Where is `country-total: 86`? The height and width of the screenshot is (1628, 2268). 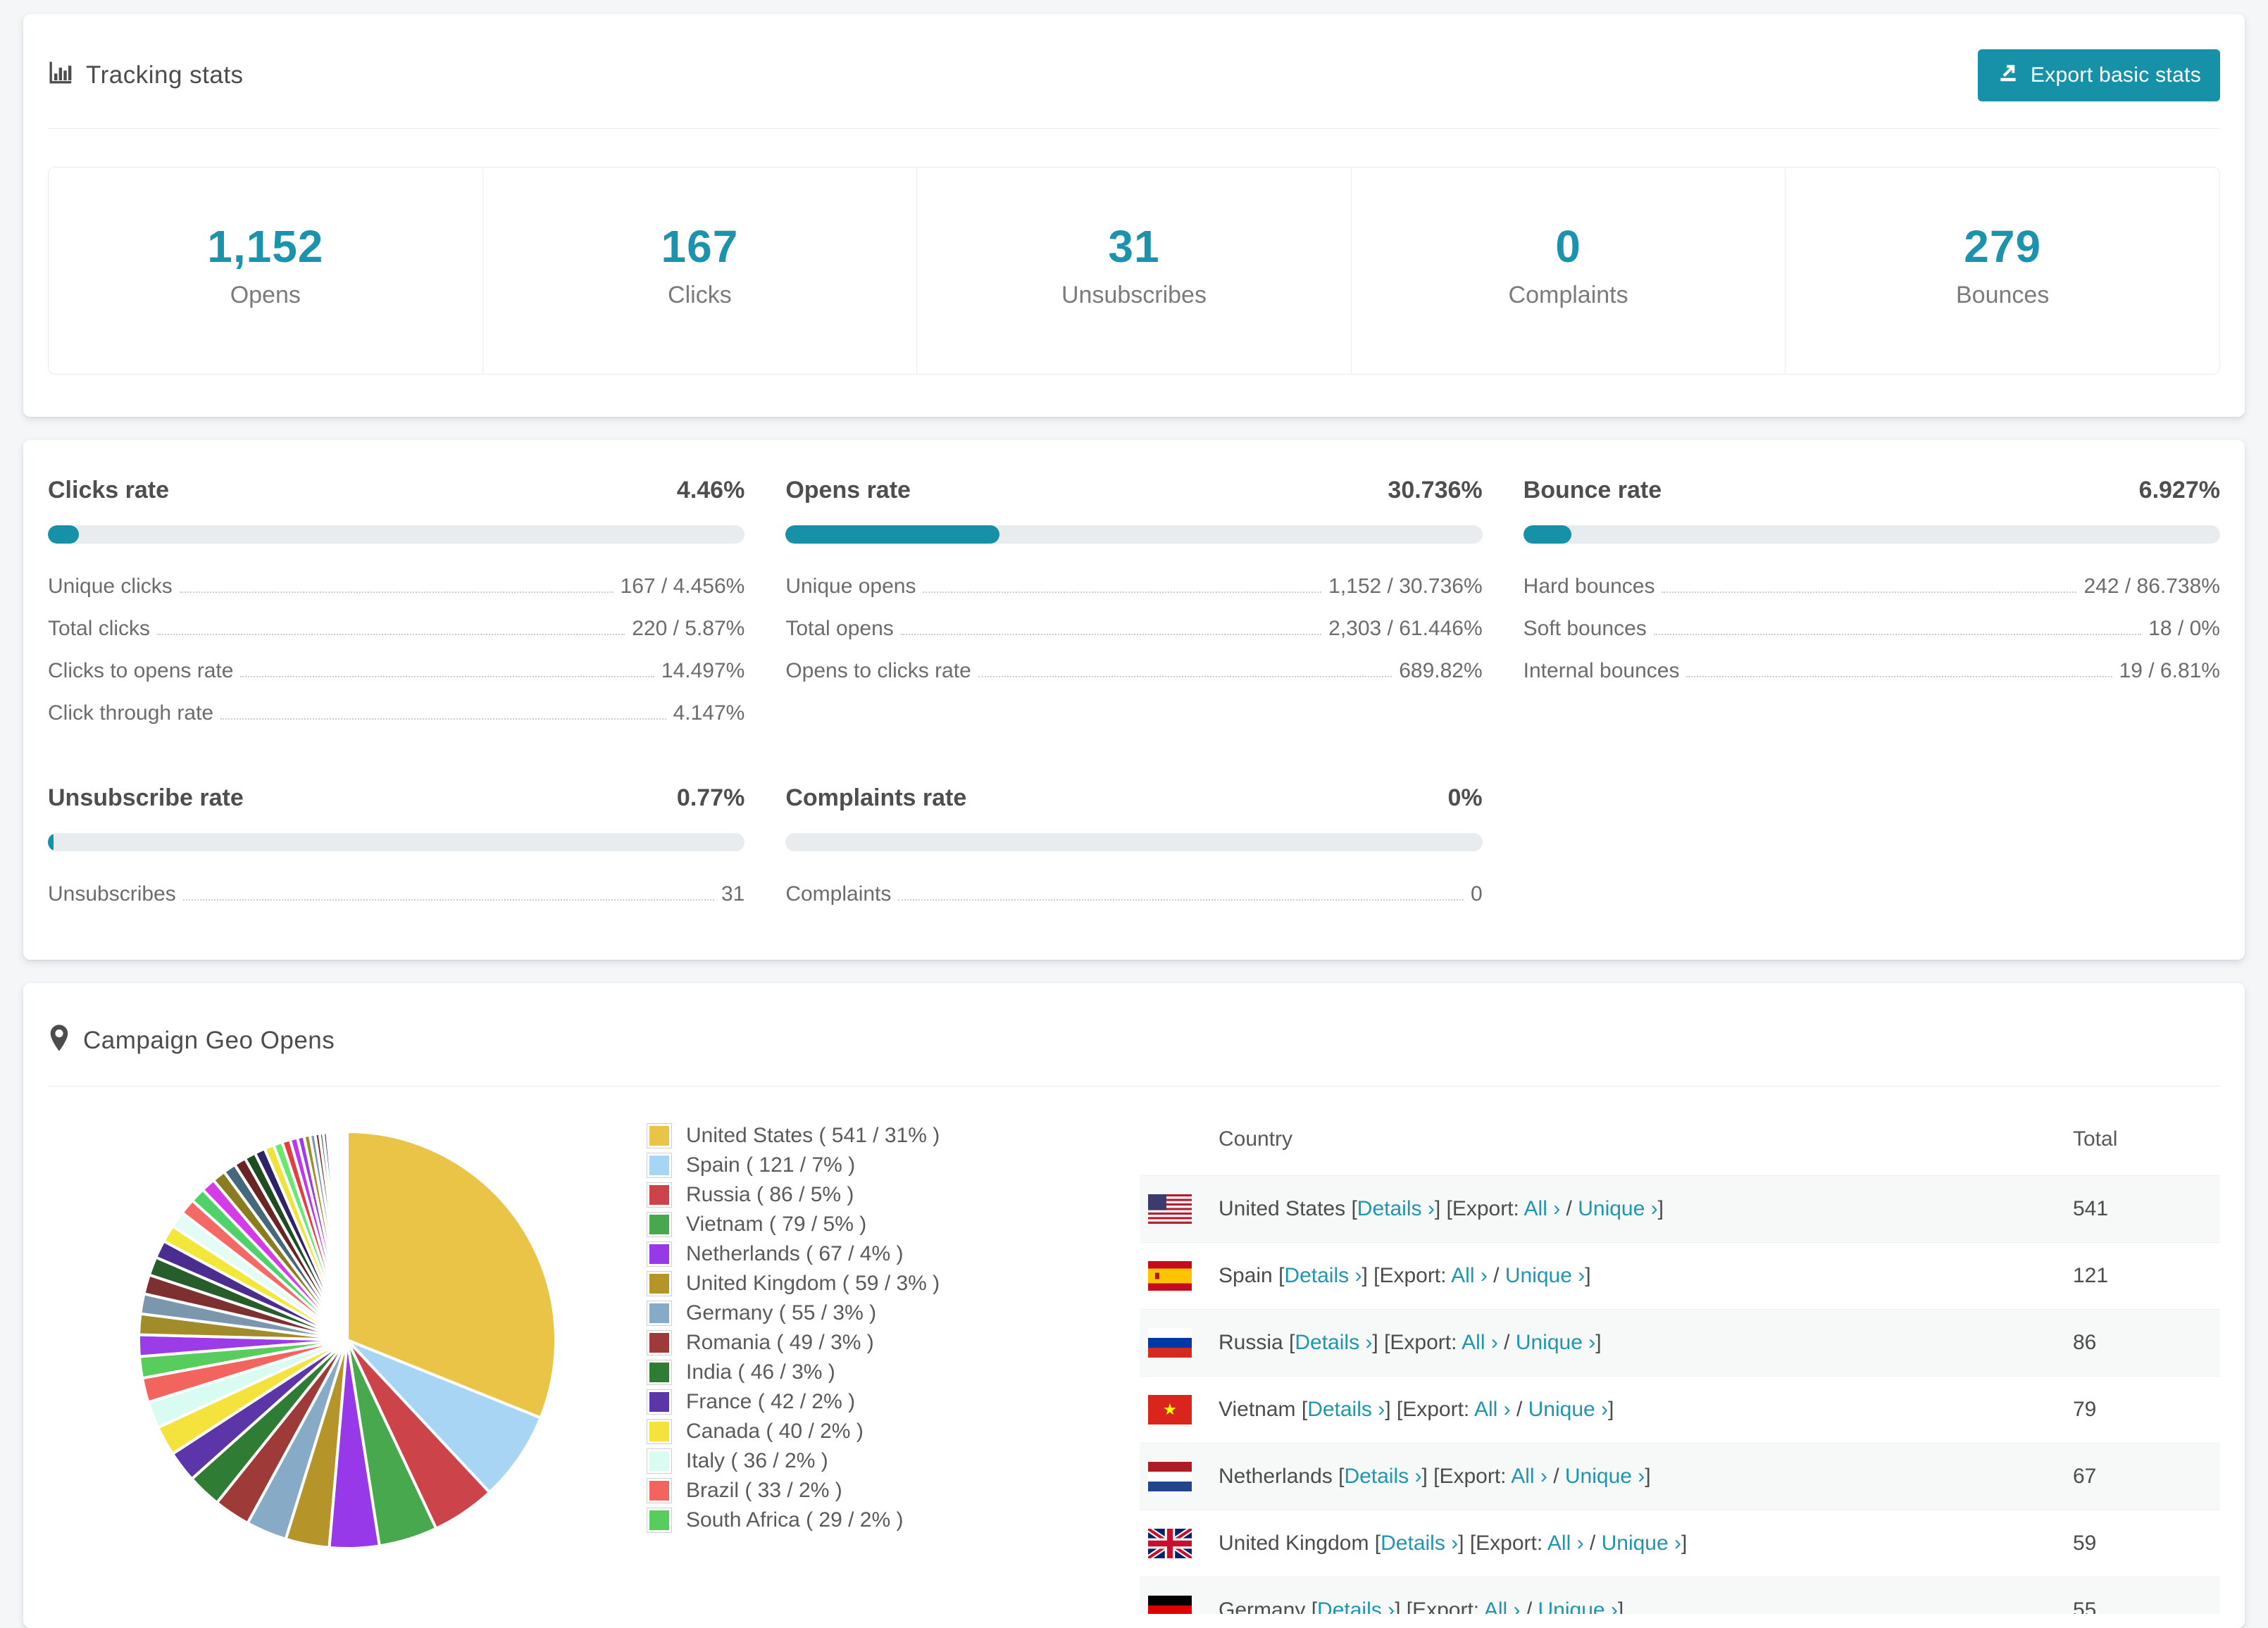
country-total: 86 is located at coordinates (2085, 1343).